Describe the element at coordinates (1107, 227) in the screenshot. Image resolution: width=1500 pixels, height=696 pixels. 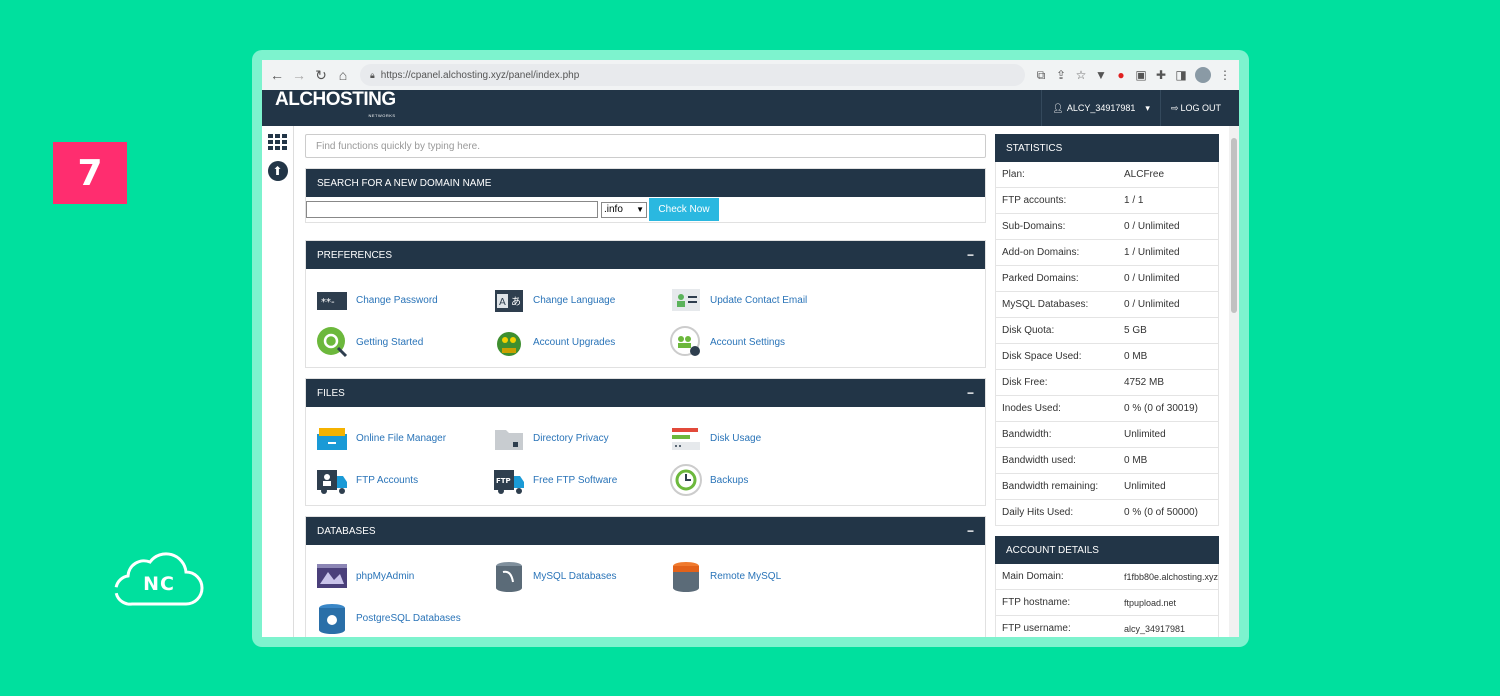
I see `stat-row: Sub-Domains: 0 / Unlimited` at that location.